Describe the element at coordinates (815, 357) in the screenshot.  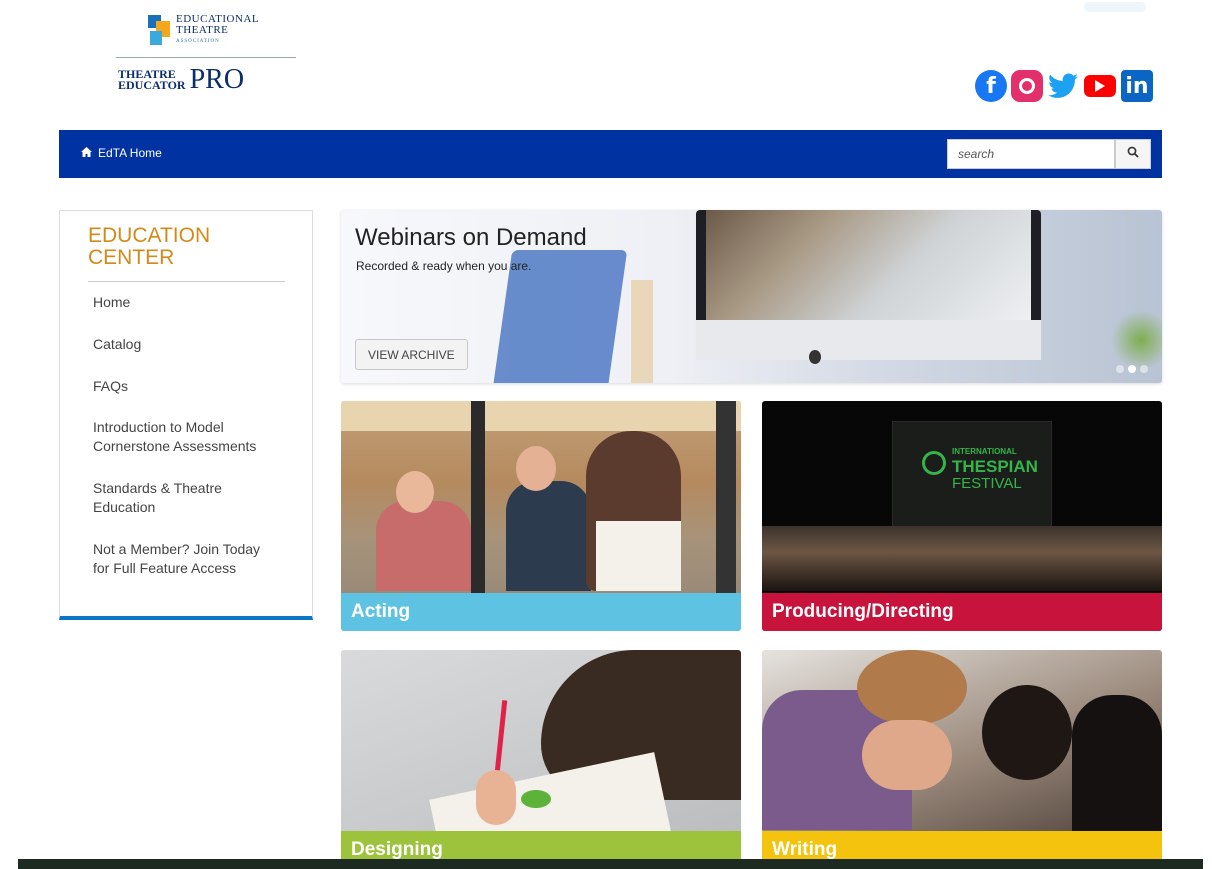
I see `apple-logo-icon` at that location.